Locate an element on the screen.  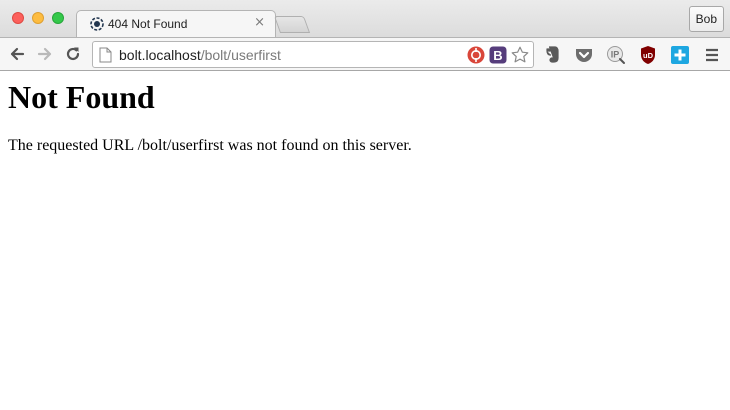
tab-title: 404 Not Found is located at coordinates (148, 24).